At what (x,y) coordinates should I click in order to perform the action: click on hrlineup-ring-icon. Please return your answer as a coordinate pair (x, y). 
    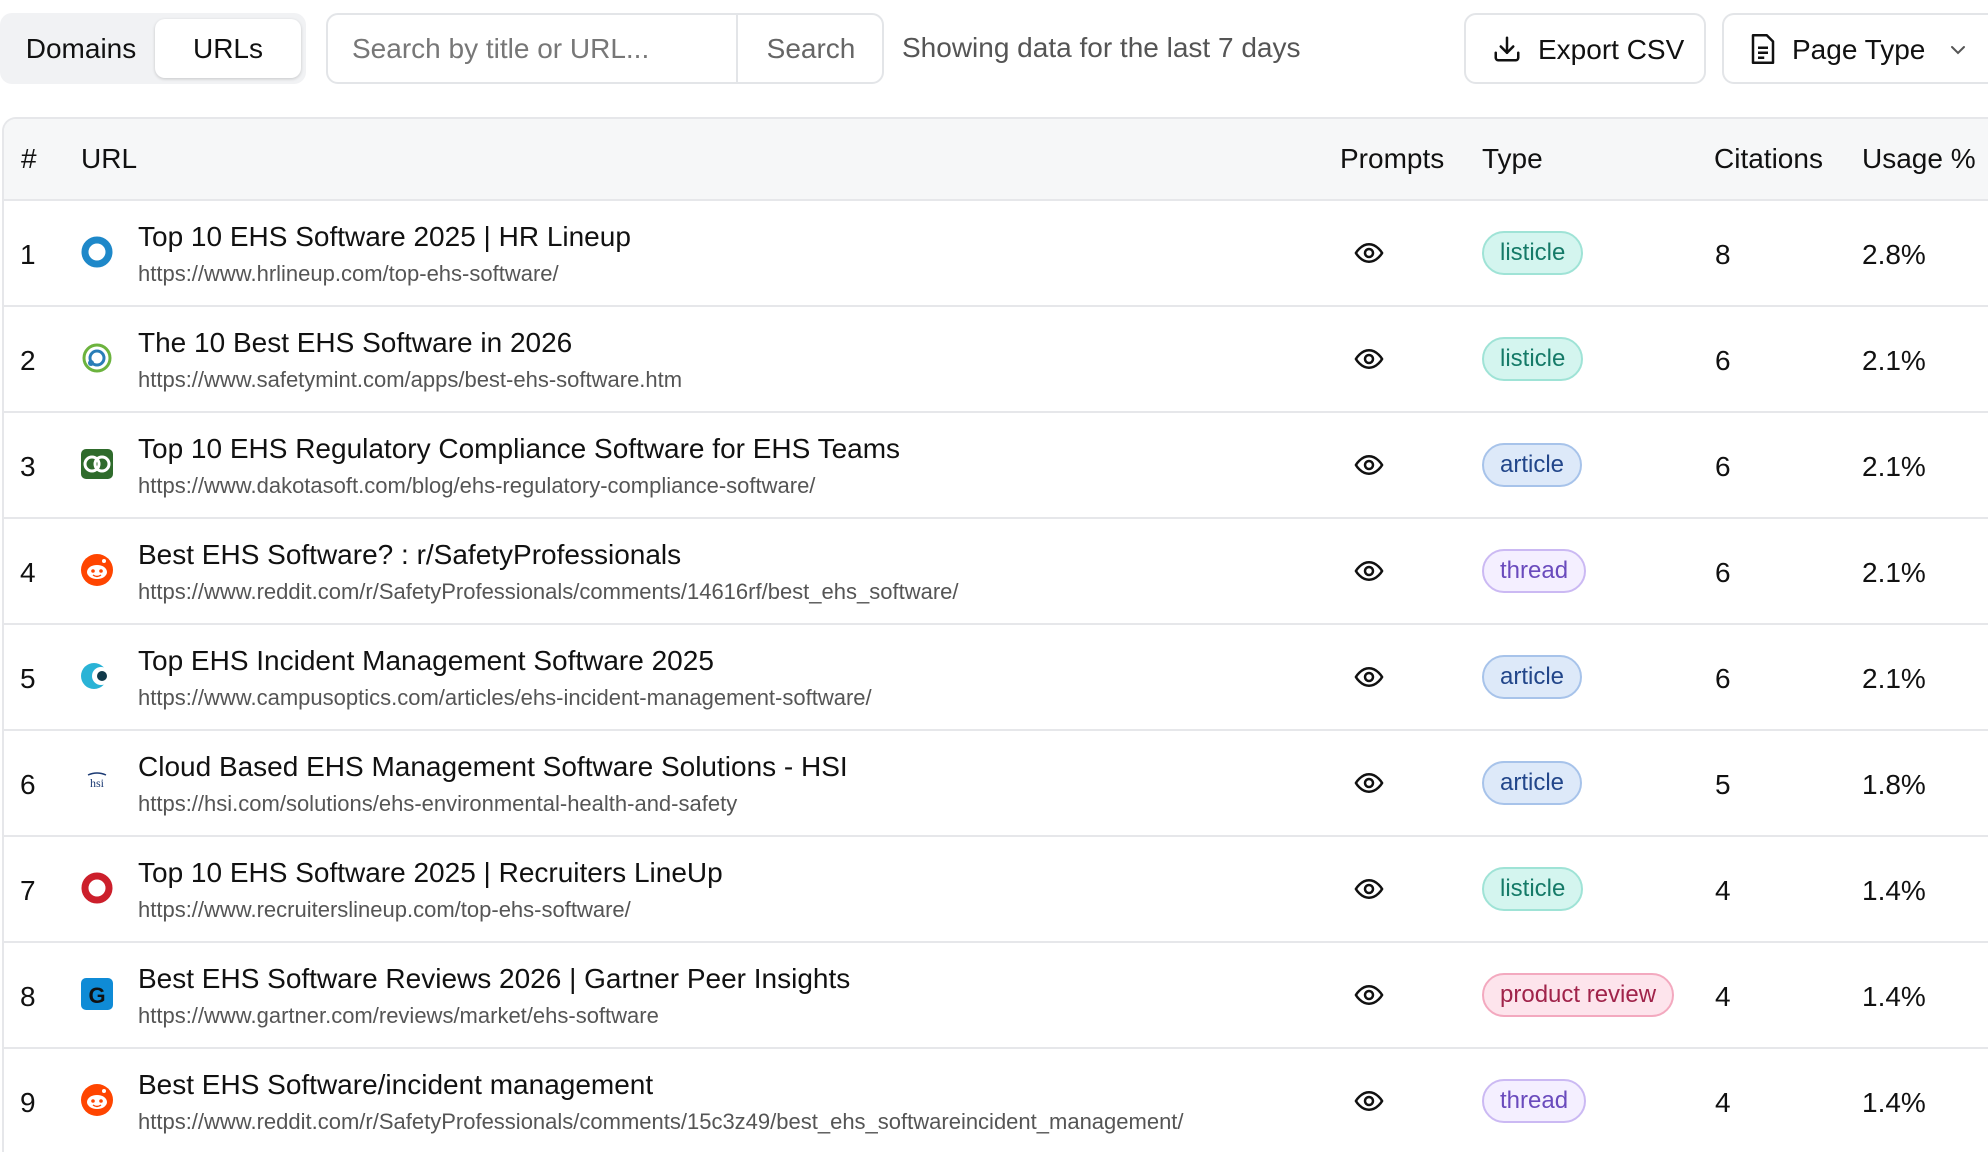
    Looking at the image, I should click on (97, 252).